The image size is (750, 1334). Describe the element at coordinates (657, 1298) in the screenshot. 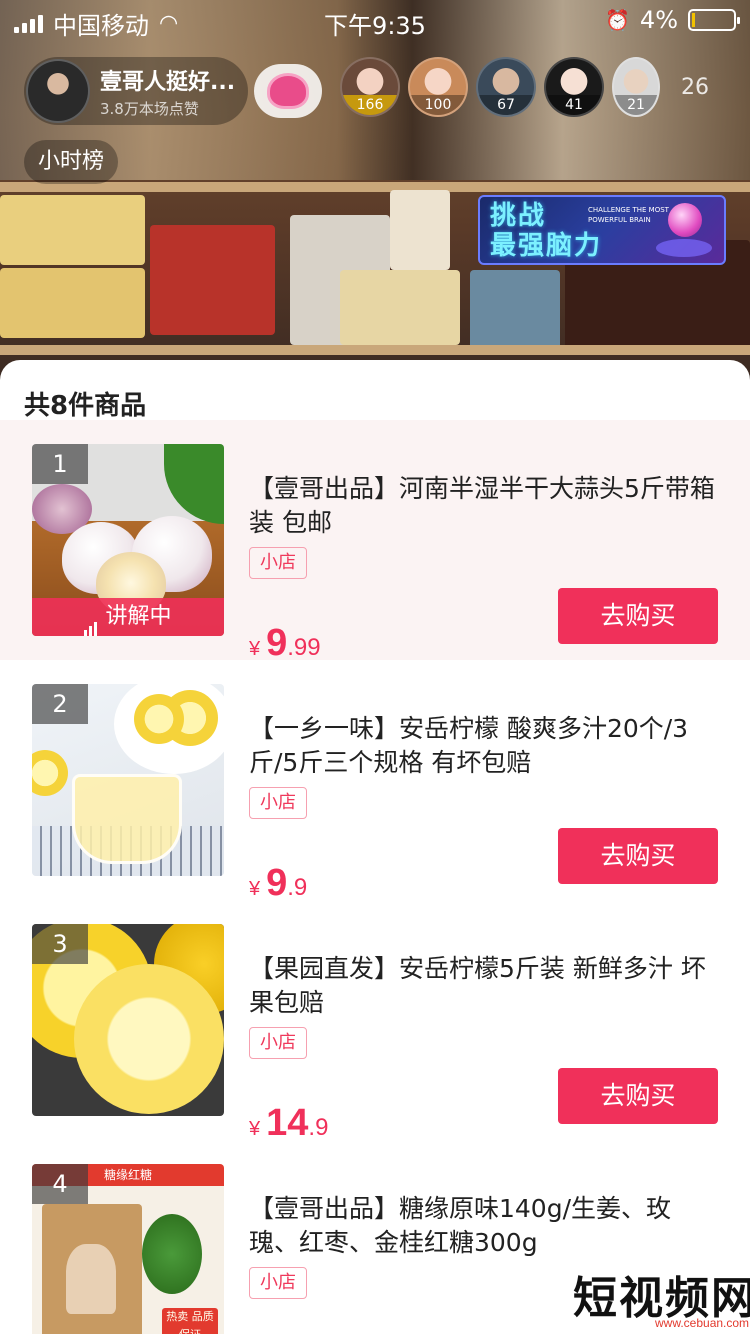

I see `watermark: 短视频网 www.cebuan.com` at that location.